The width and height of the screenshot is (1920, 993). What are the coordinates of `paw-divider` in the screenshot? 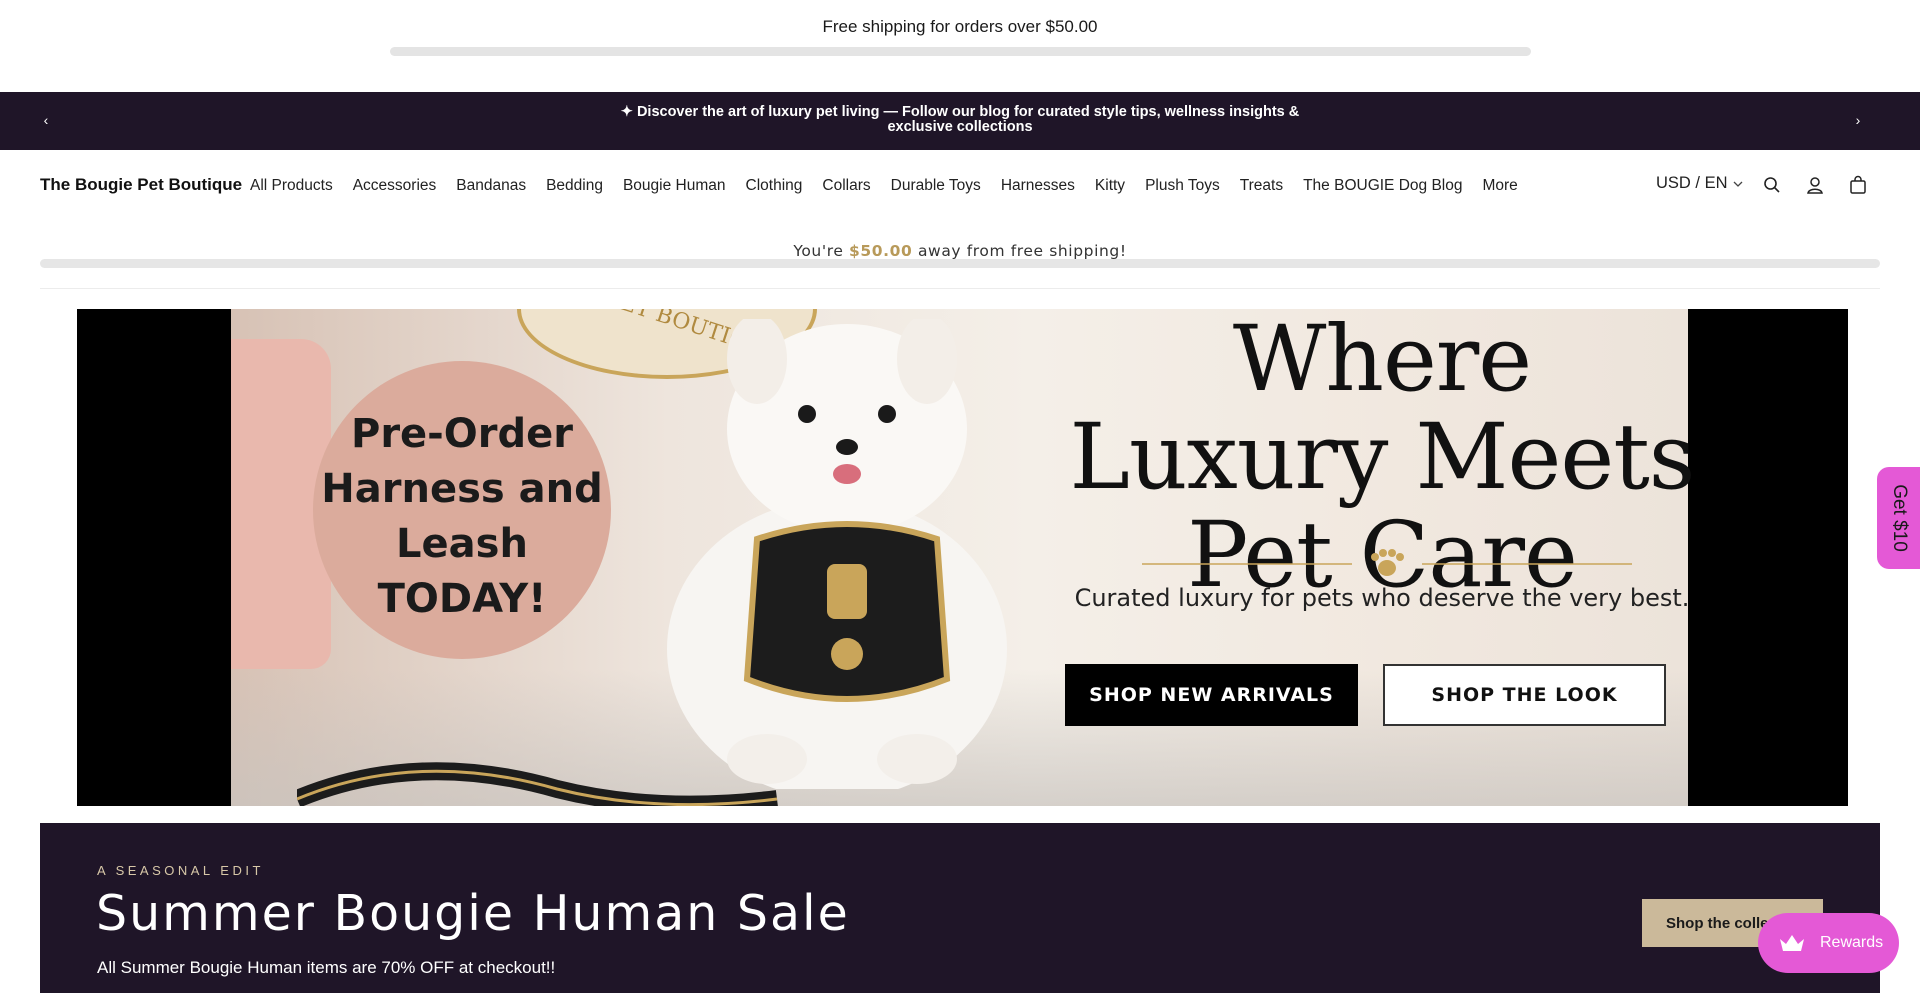 It's located at (1387, 562).